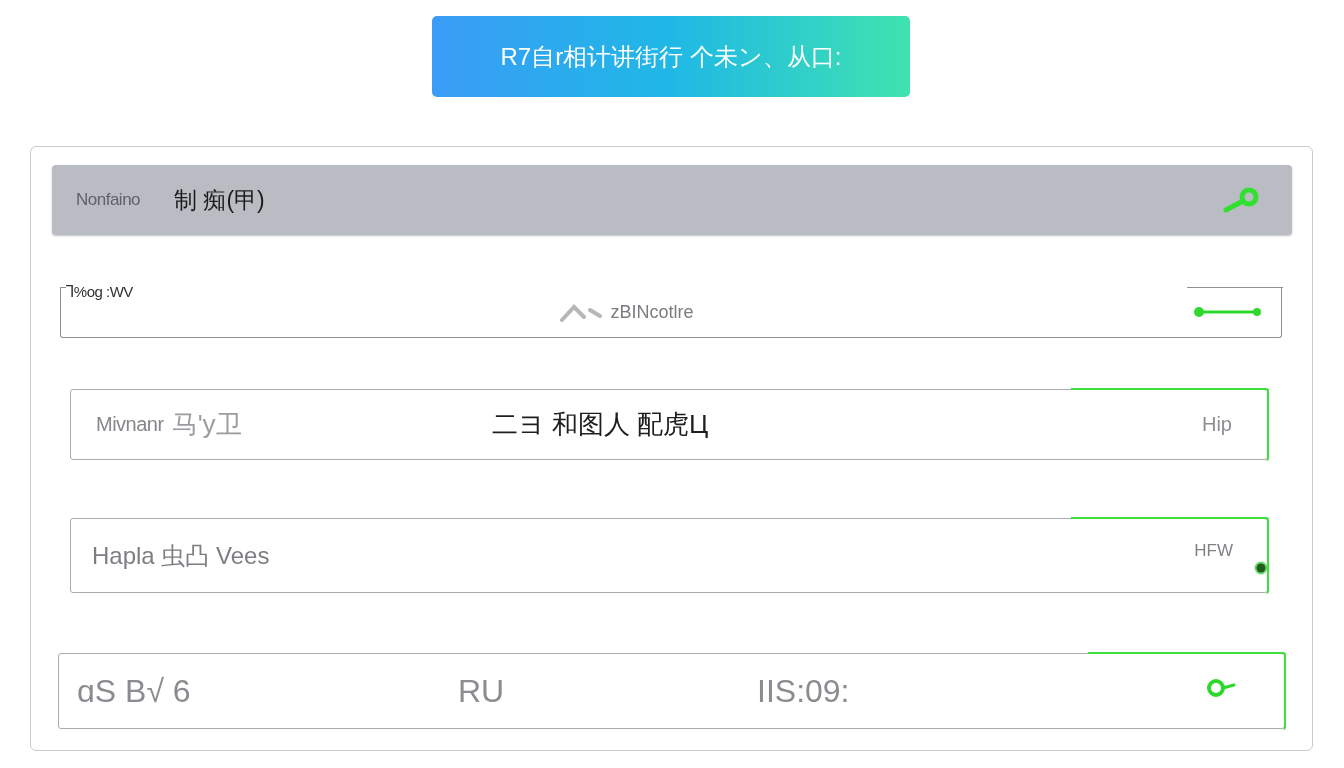 This screenshot has height=768, width=1344. What do you see at coordinates (652, 312) in the screenshot?
I see `row-text: zBINcotlre` at bounding box center [652, 312].